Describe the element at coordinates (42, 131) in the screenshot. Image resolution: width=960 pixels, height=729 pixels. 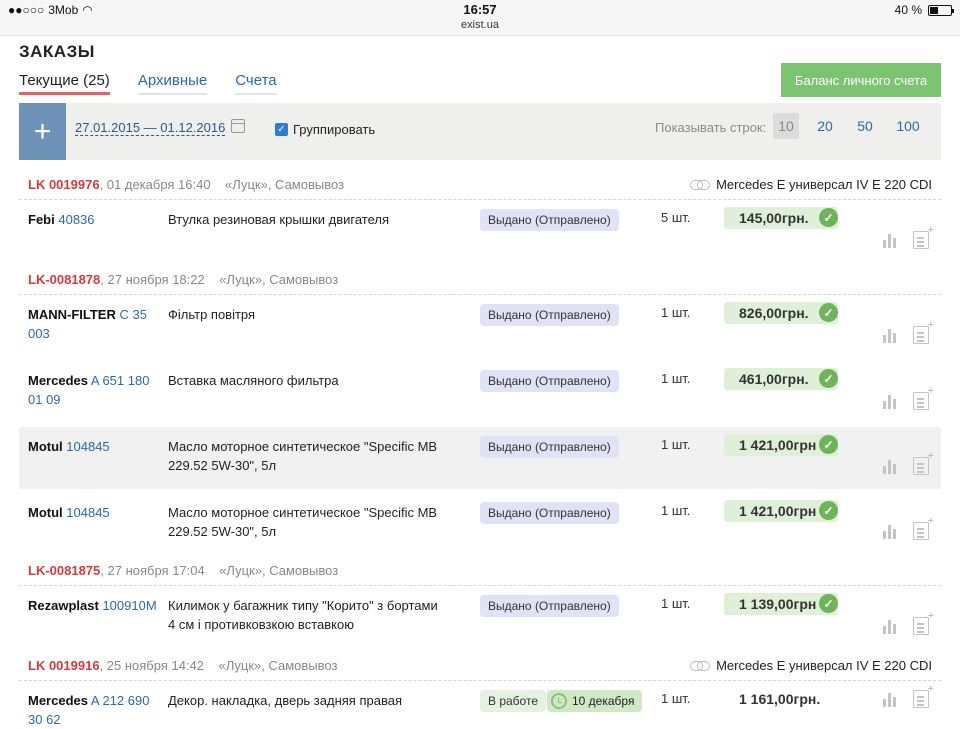
I see `add-order-button: +` at that location.